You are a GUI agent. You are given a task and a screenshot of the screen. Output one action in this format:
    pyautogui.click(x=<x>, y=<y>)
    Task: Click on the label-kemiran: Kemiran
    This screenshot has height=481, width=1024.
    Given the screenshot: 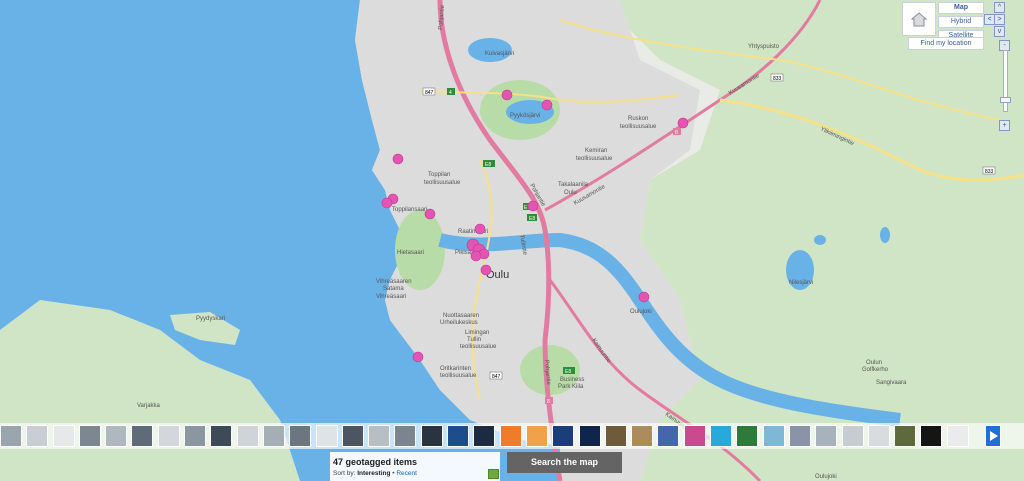 What is the action you would take?
    pyautogui.click(x=596, y=151)
    